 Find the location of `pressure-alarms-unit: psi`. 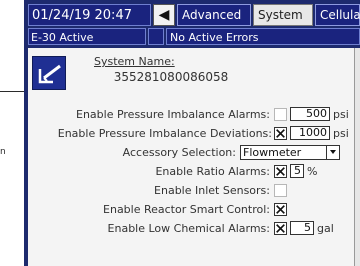

pressure-alarms-unit: psi is located at coordinates (341, 114).